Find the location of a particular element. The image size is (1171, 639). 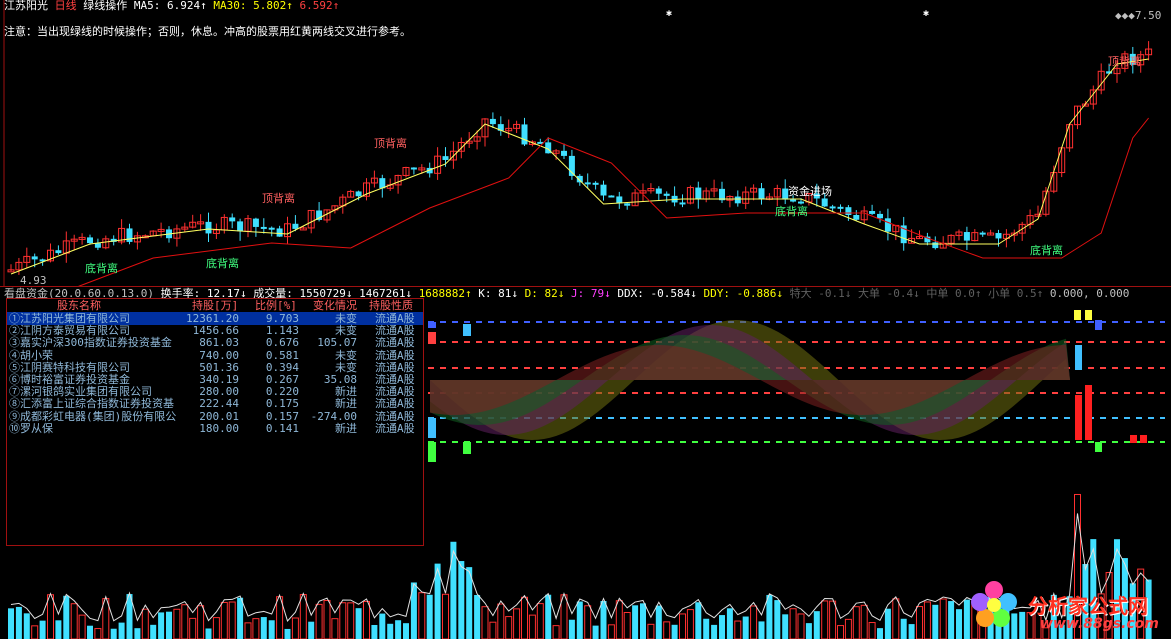

table-cell: 501.36 is located at coordinates (219, 367).